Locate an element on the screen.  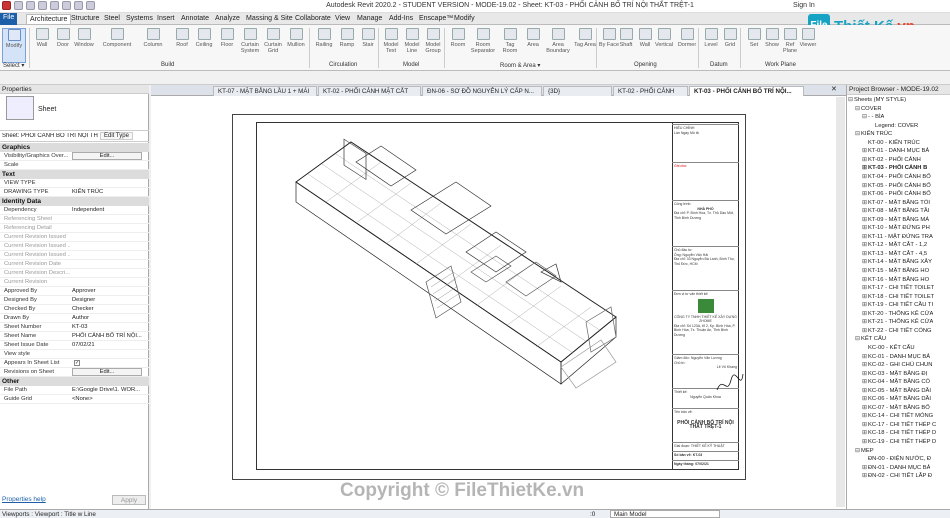
property-row: DRAWING TYPE KIẾN TRÚC is located at coordinates (74, 192).